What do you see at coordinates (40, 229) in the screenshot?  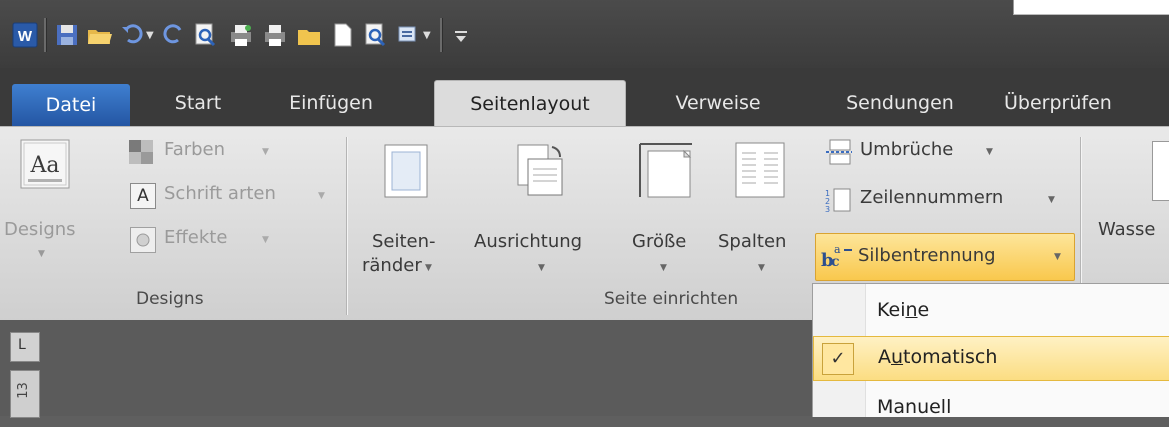 I see `designs-button: Designs` at bounding box center [40, 229].